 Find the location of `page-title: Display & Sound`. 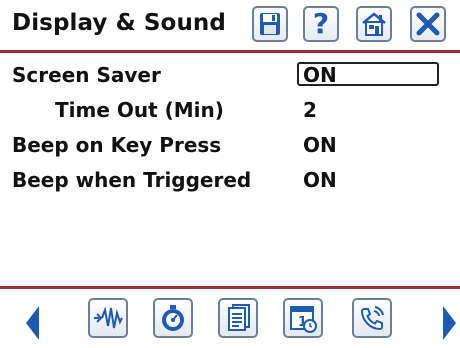

page-title: Display & Sound is located at coordinates (119, 23).